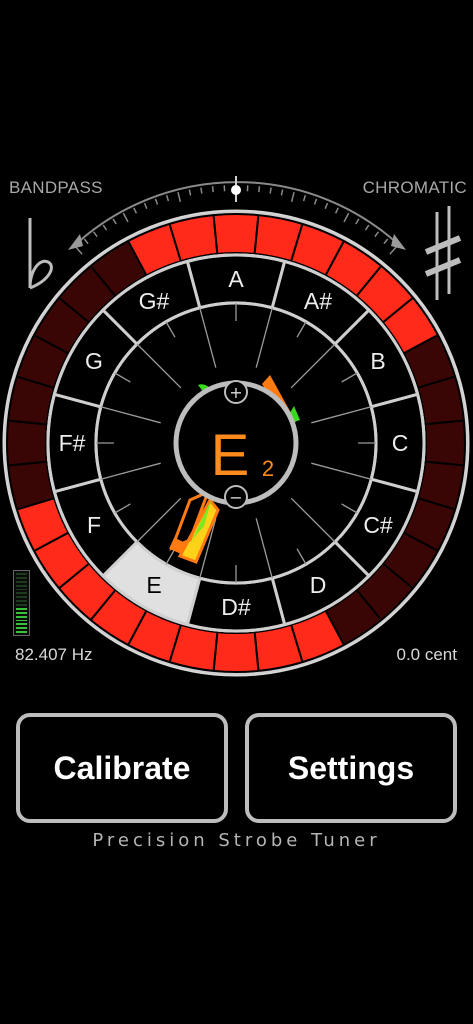 The height and width of the screenshot is (1024, 473). I want to click on note-label: C#, so click(378, 525).